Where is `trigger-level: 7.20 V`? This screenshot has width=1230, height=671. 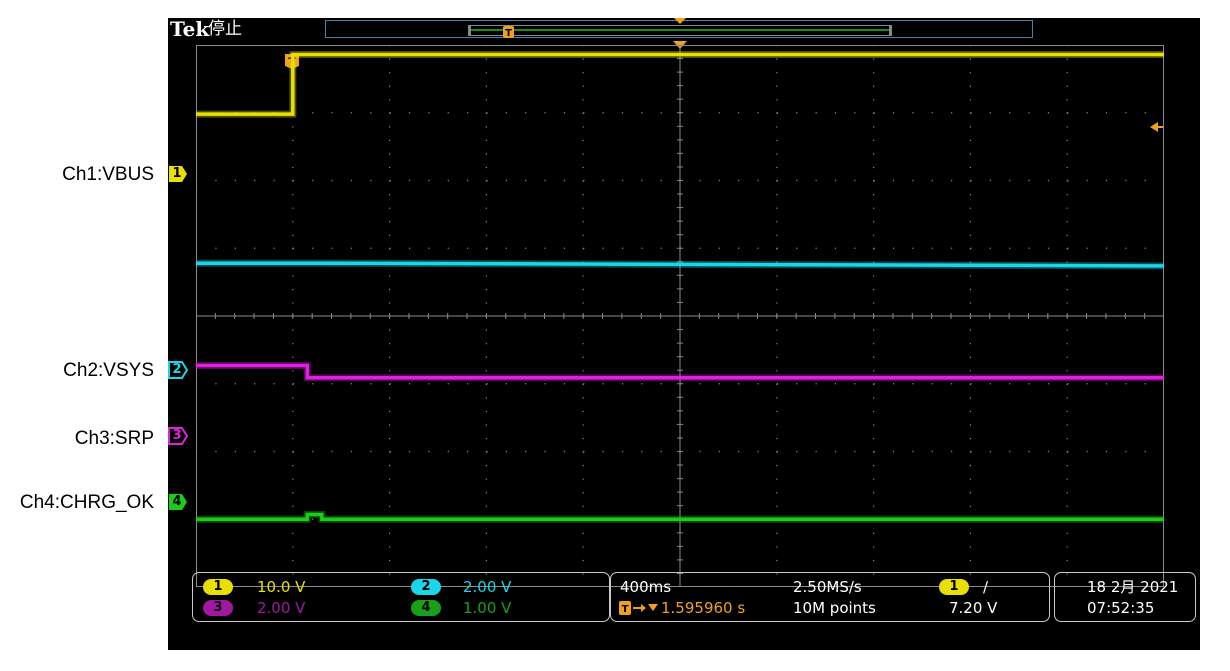
trigger-level: 7.20 V is located at coordinates (973, 608).